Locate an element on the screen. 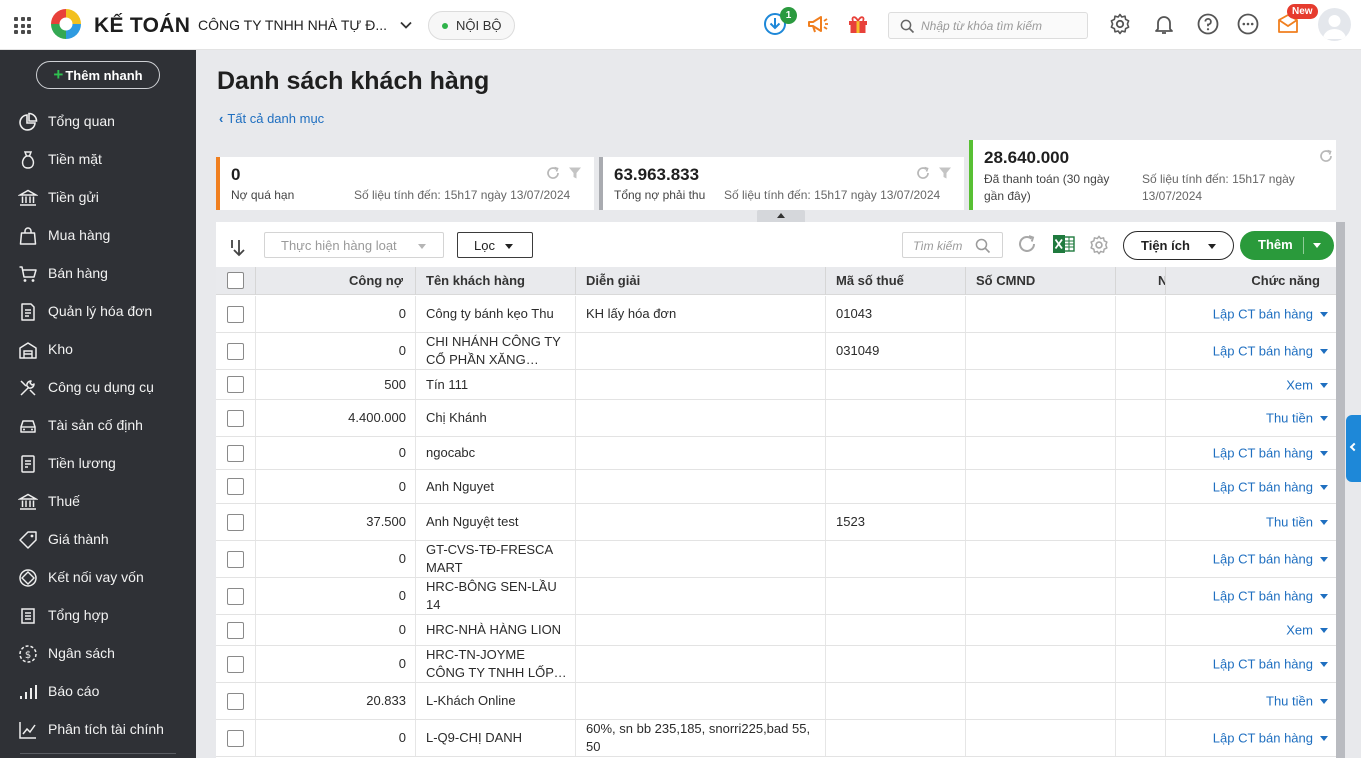 This screenshot has width=1361, height=758. add-customer-button: Thêm is located at coordinates (1287, 245).